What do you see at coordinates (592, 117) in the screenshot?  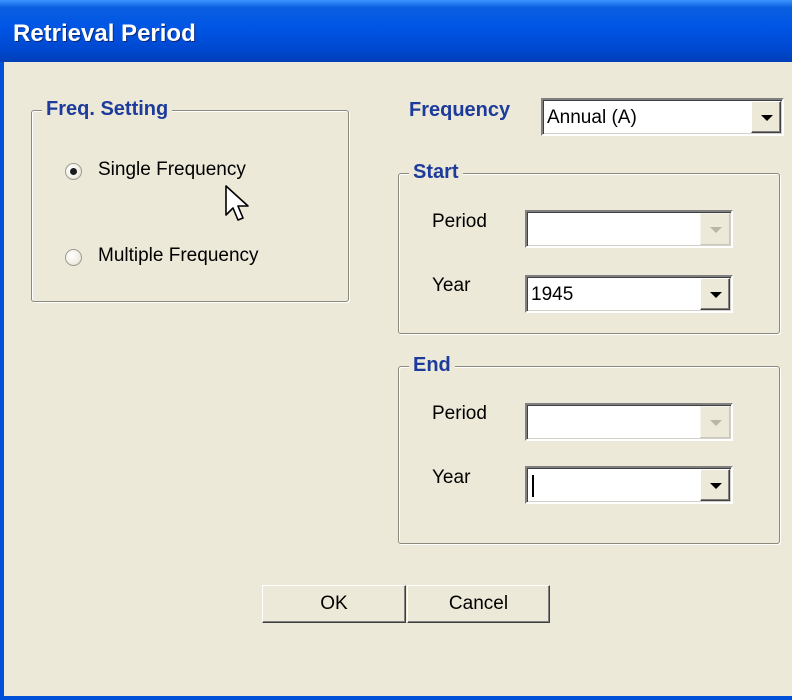 I see `frequency-value: Annual (A)` at bounding box center [592, 117].